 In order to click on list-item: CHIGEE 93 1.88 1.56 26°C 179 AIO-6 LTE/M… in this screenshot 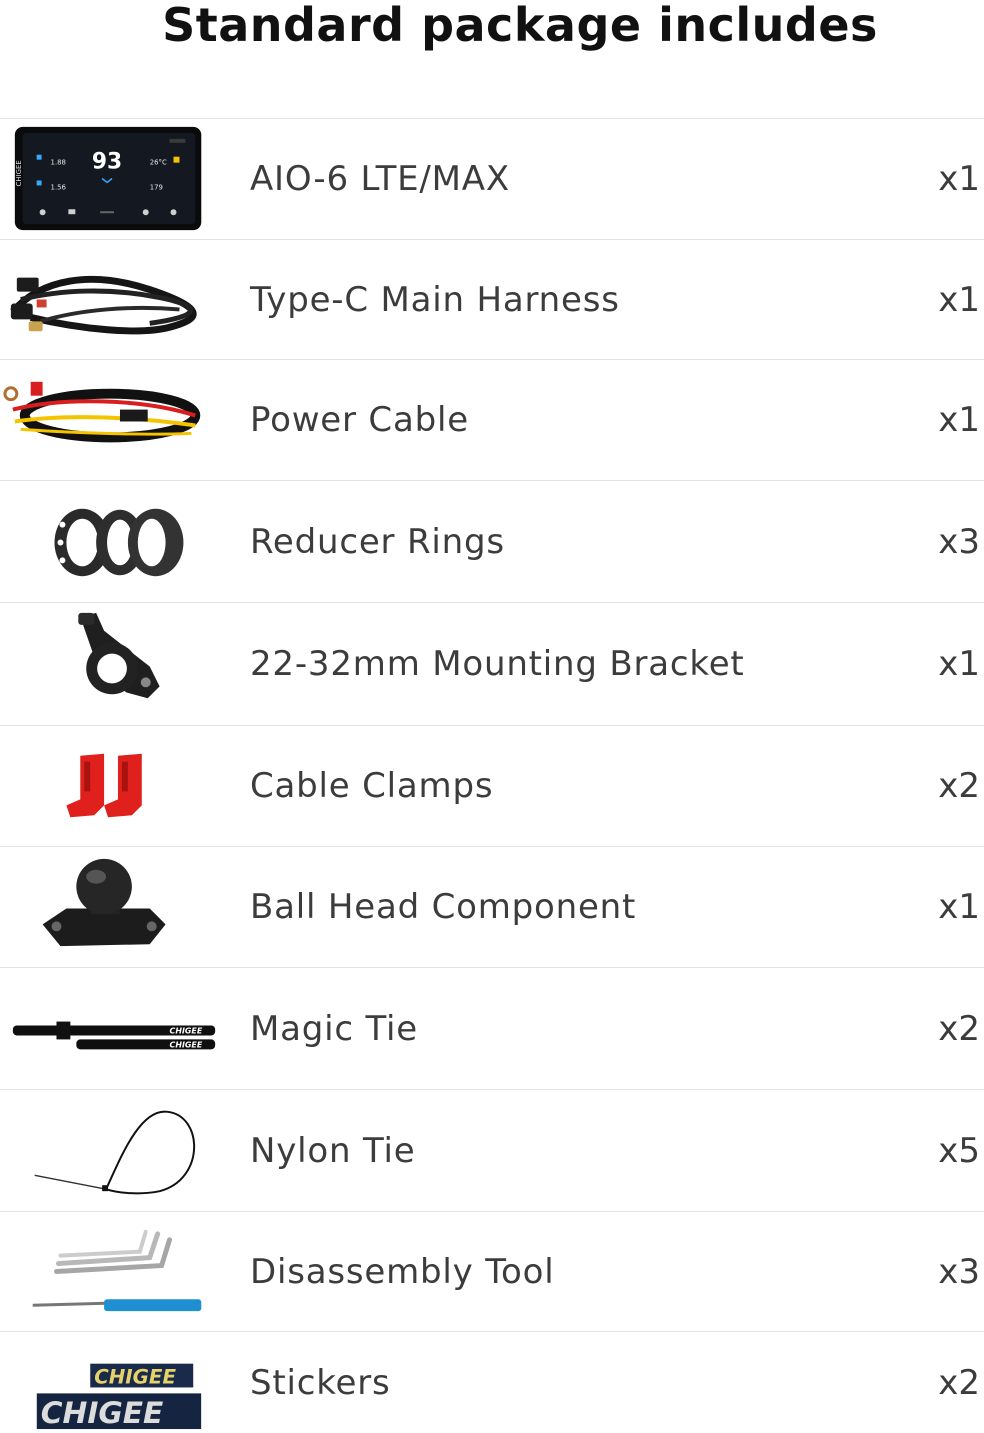, I will do `click(492, 178)`.